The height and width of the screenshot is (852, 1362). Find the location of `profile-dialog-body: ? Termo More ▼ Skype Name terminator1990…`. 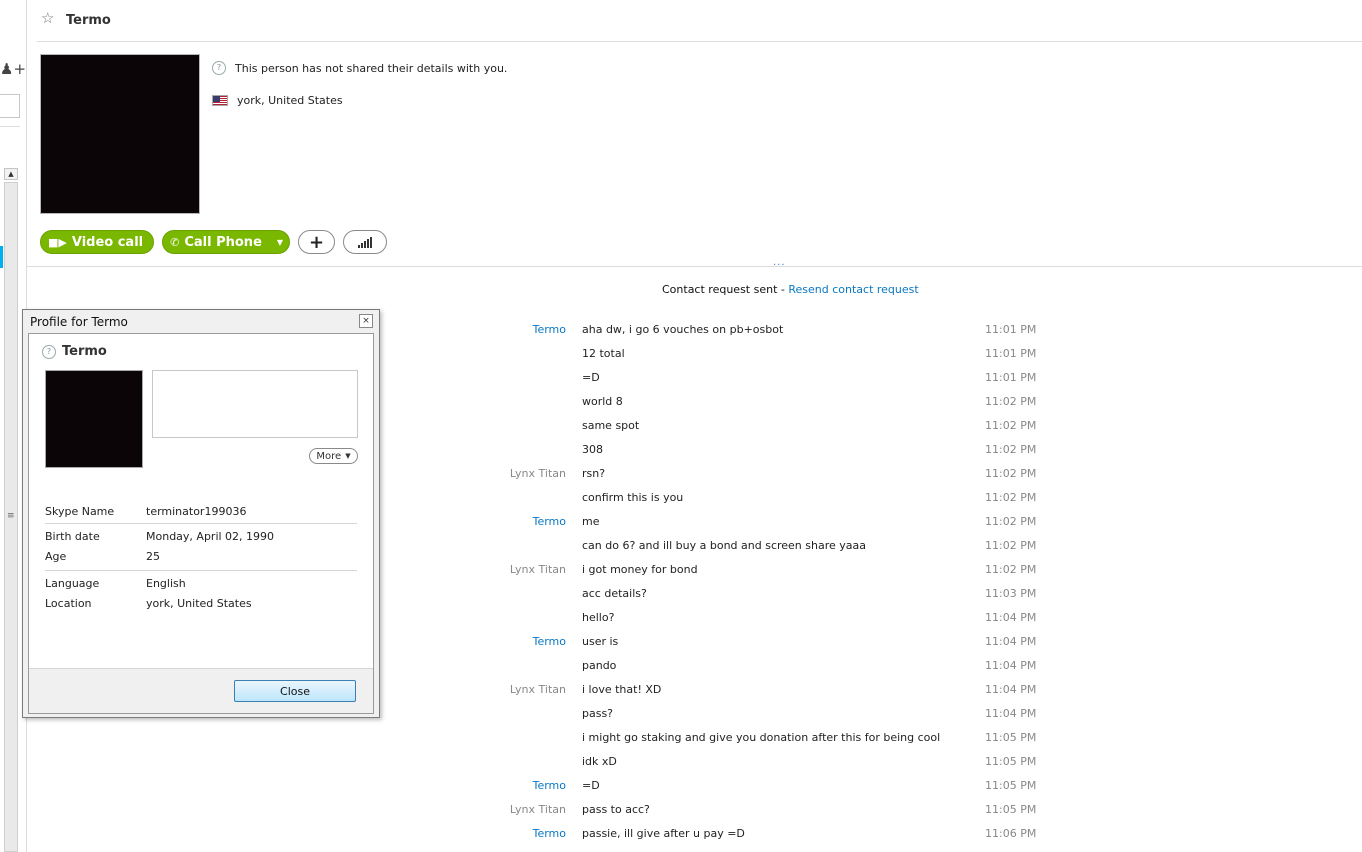

profile-dialog-body: ? Termo More ▼ Skype Name terminator1990… is located at coordinates (201, 523).